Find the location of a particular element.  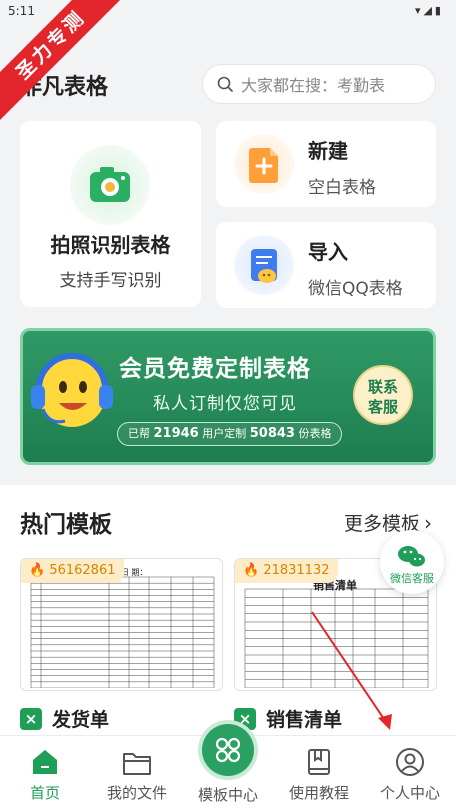

heat-count: 56162861 is located at coordinates (82, 570).